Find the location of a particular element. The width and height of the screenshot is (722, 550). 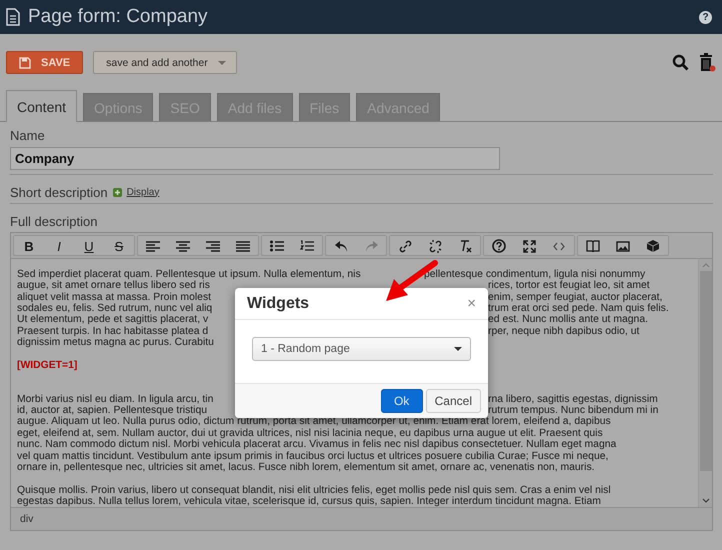

format-button: S is located at coordinates (119, 246).